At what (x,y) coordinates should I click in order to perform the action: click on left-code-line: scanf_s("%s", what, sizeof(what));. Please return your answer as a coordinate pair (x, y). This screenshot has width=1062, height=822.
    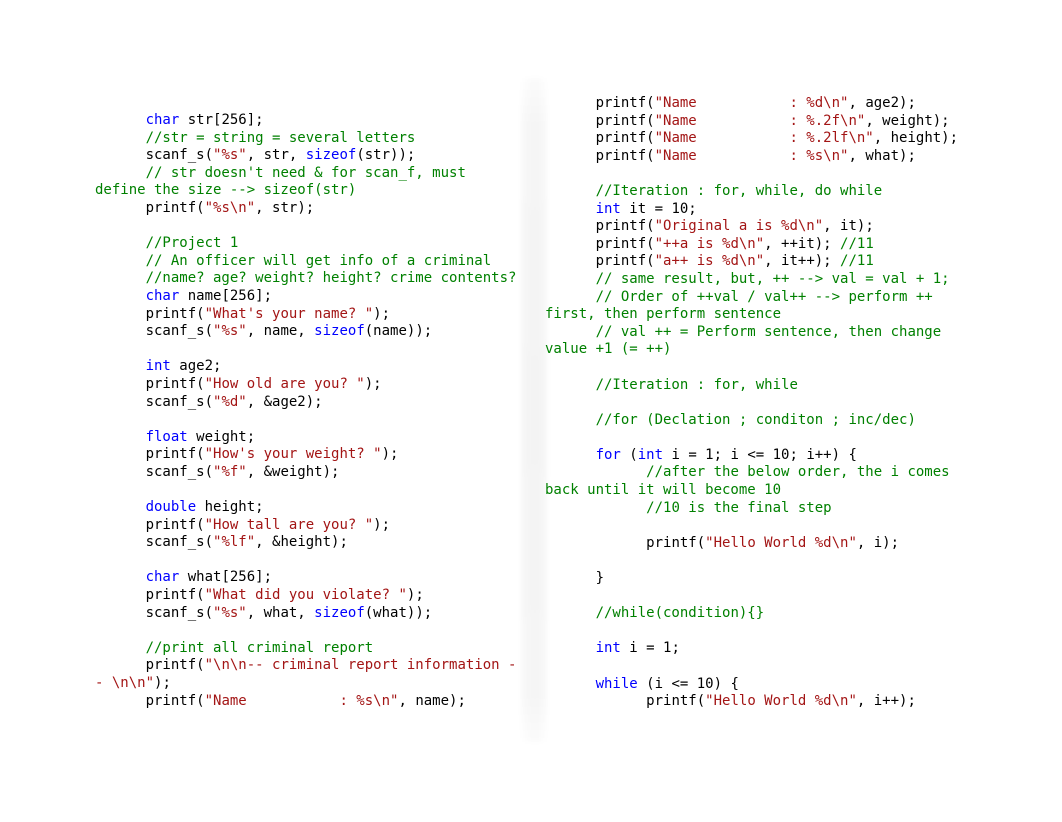
    Looking at the image, I should click on (307, 614).